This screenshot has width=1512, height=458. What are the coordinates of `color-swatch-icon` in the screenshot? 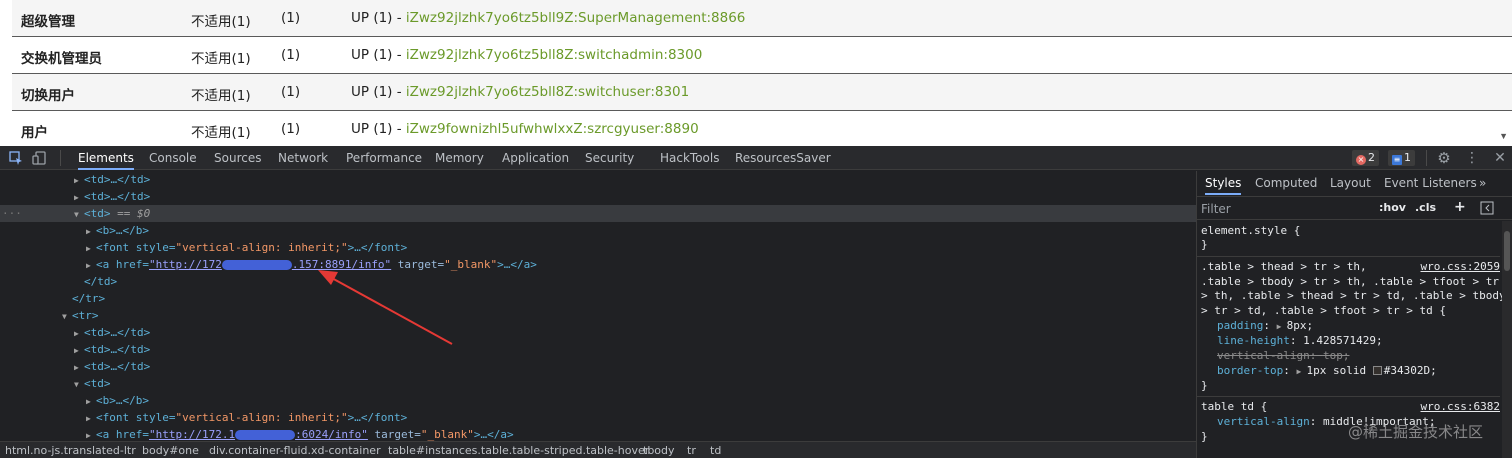 It's located at (1377, 370).